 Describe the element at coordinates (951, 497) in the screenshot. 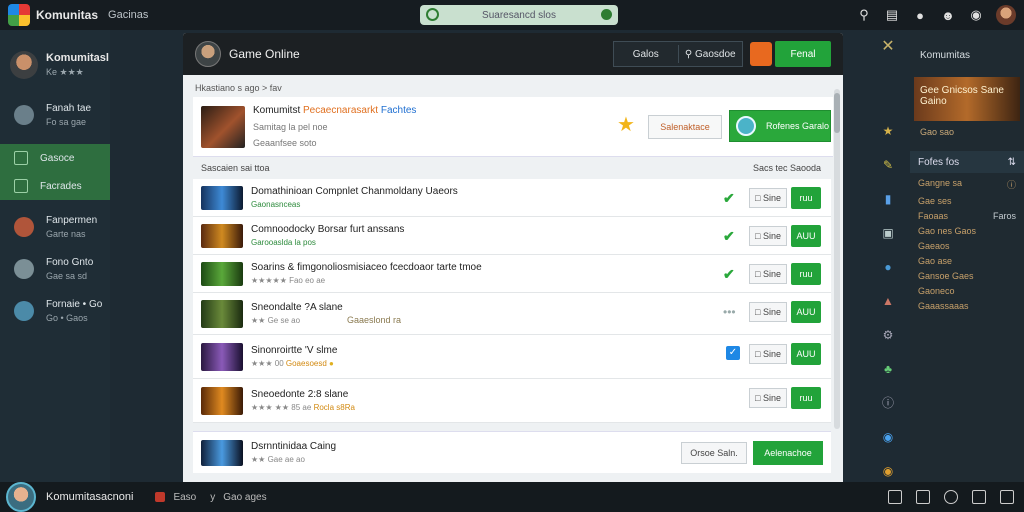

I see `settings-icon` at that location.